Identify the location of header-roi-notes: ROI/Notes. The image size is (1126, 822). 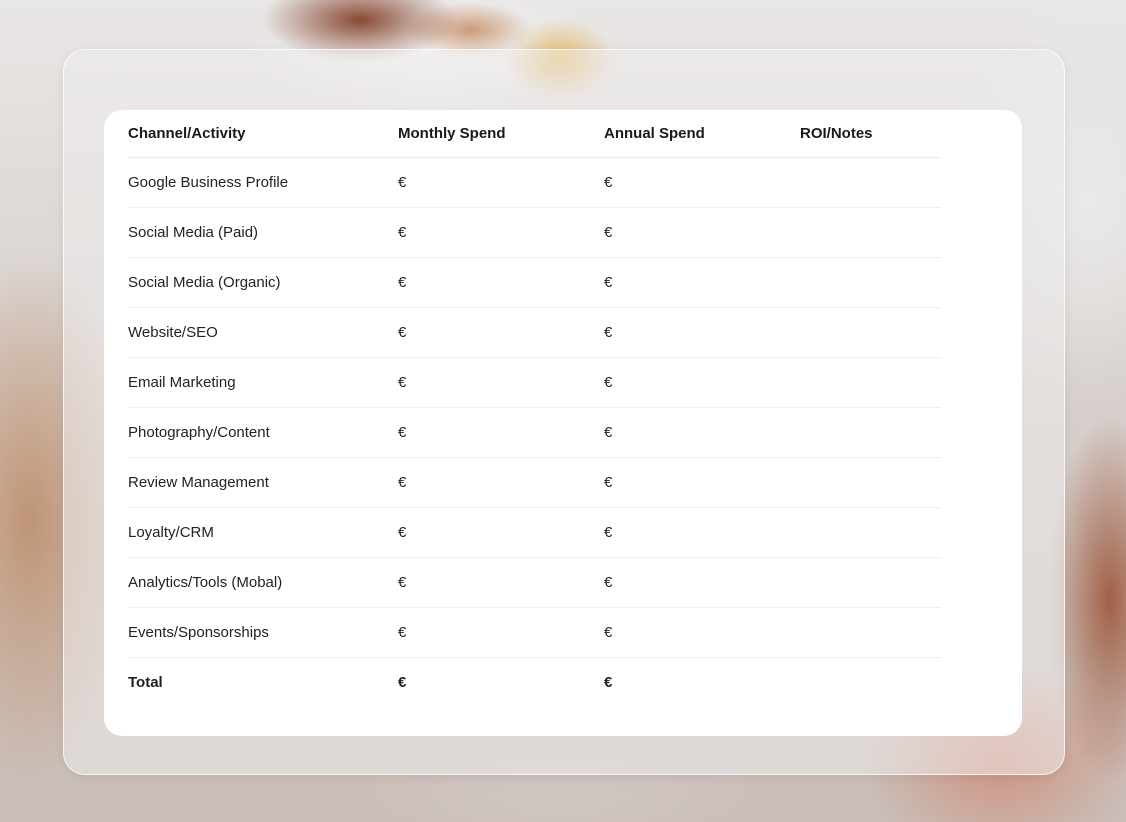
(870, 134).